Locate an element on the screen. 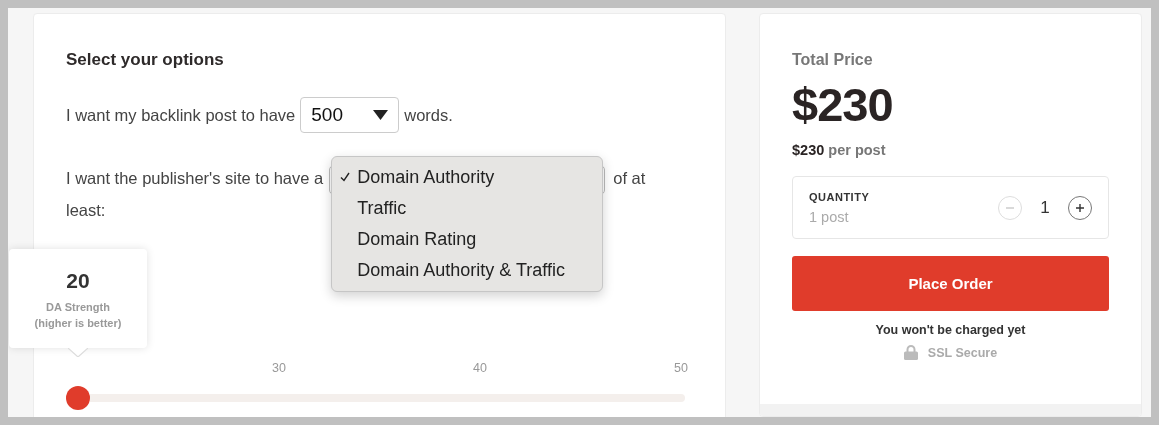  sentence-text: I want the publisher's site to have a is located at coordinates (195, 178).